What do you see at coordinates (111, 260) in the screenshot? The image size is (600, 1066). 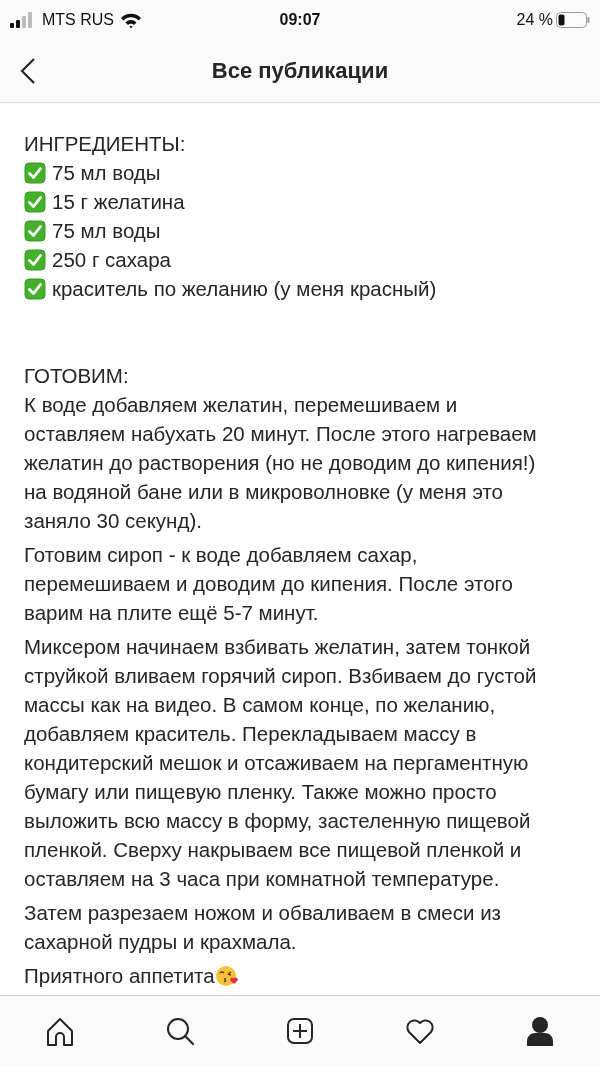 I see `ingredient-text: 250 г сахара` at bounding box center [111, 260].